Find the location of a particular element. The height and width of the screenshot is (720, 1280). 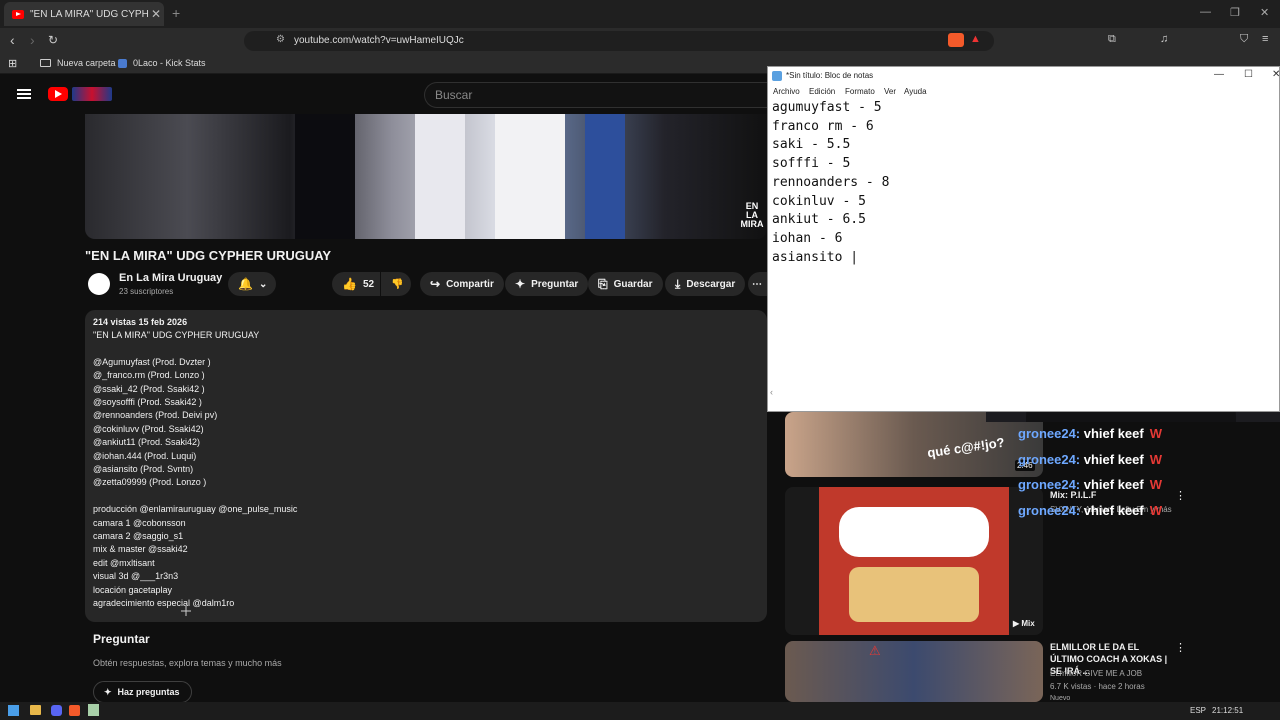

notification-bell-button: 🔔 ⌄ is located at coordinates (252, 284).